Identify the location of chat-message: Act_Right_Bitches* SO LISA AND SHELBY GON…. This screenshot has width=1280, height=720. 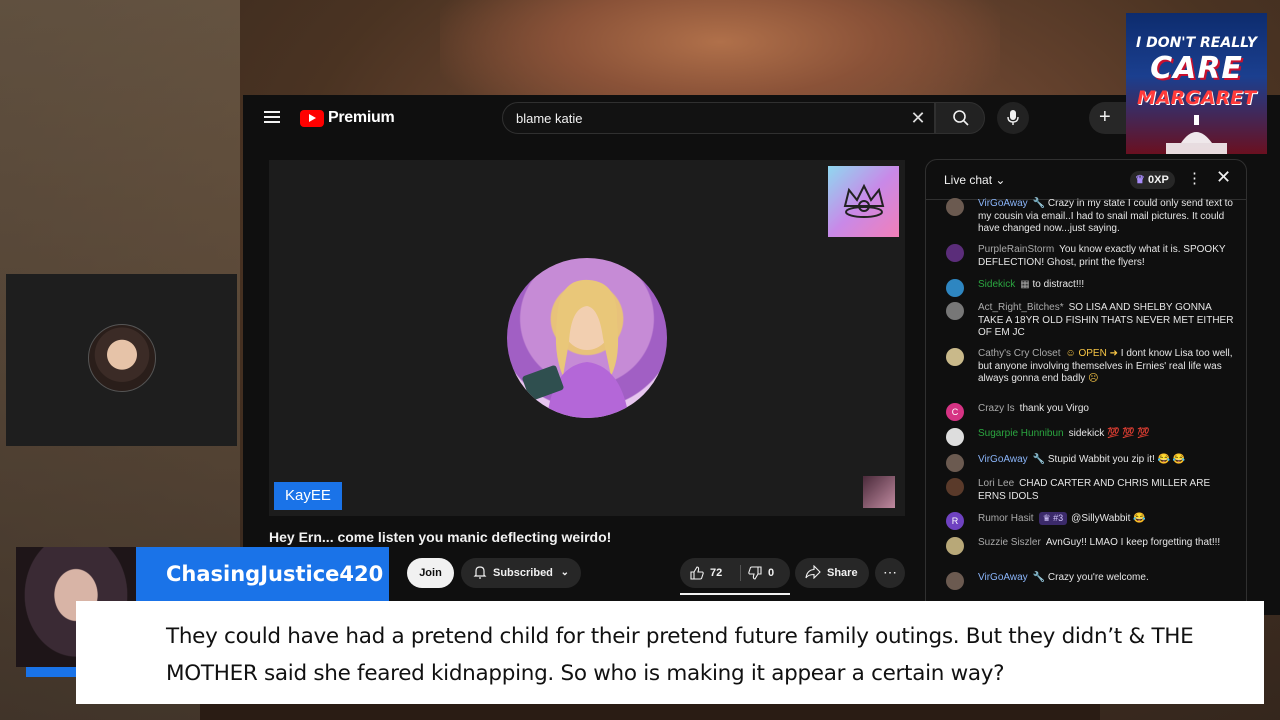
(1091, 321).